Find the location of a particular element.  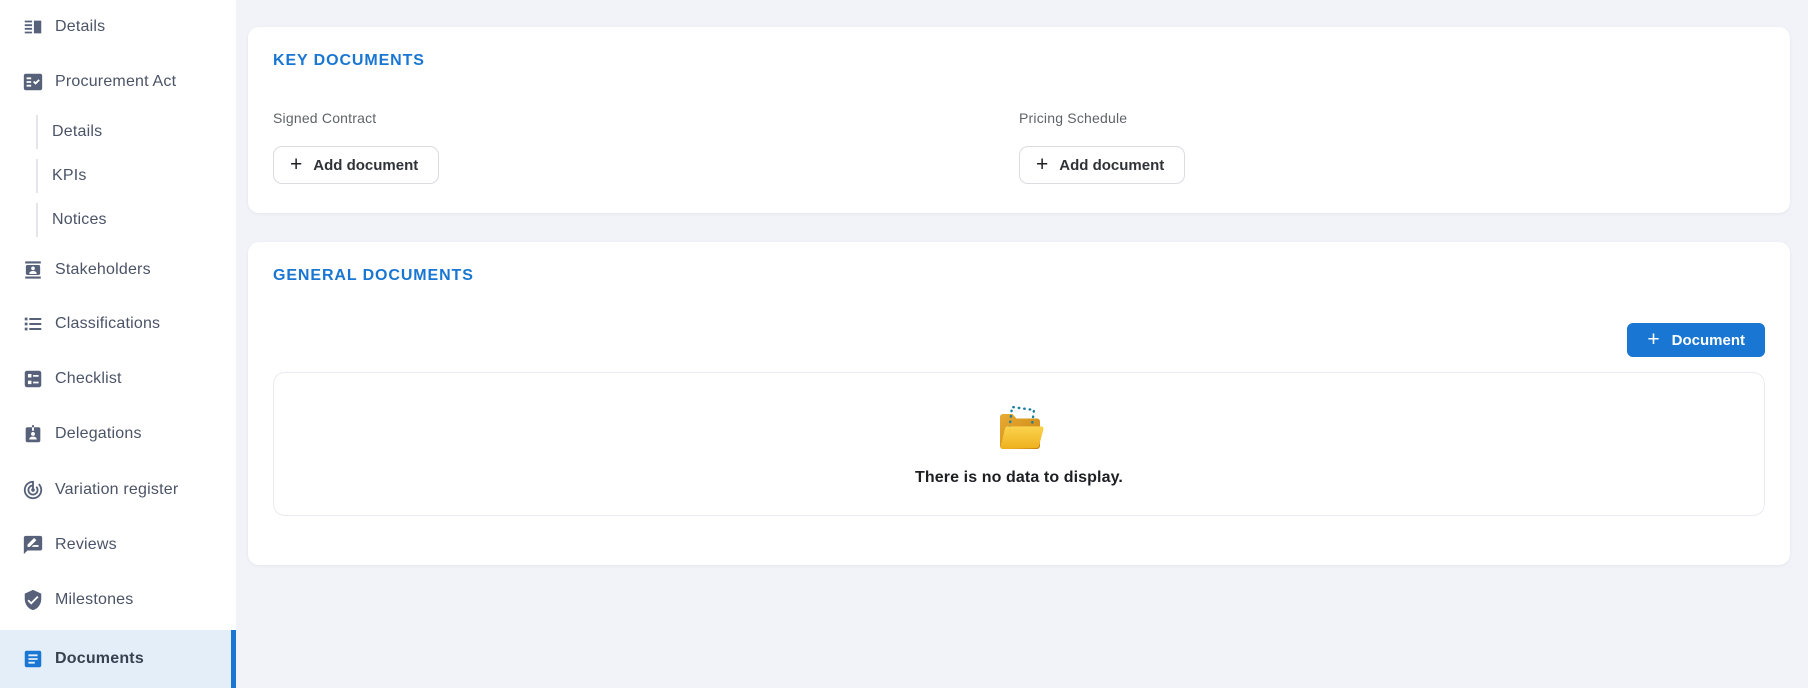

list-icon is located at coordinates (33, 324).